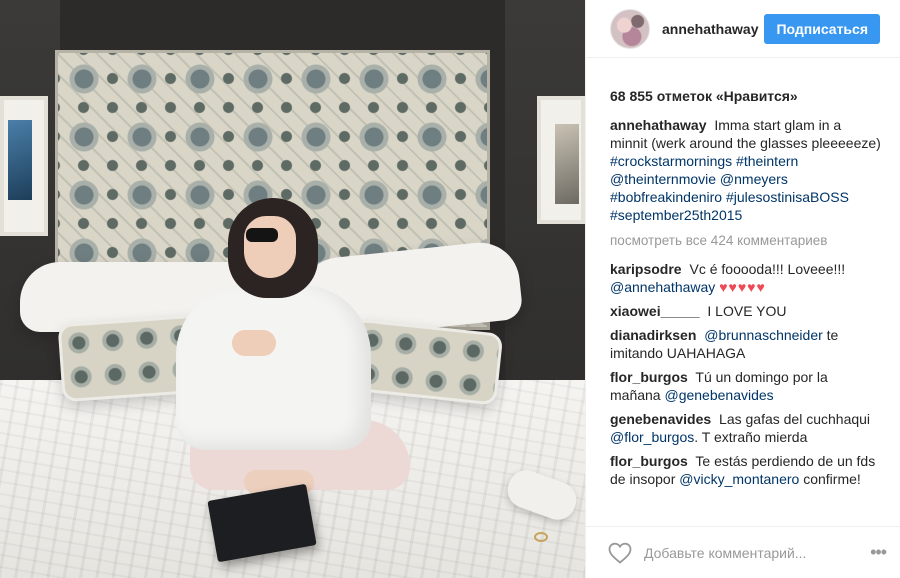  Describe the element at coordinates (660, 419) in the screenshot. I see `comment-username: genebenavides` at that location.